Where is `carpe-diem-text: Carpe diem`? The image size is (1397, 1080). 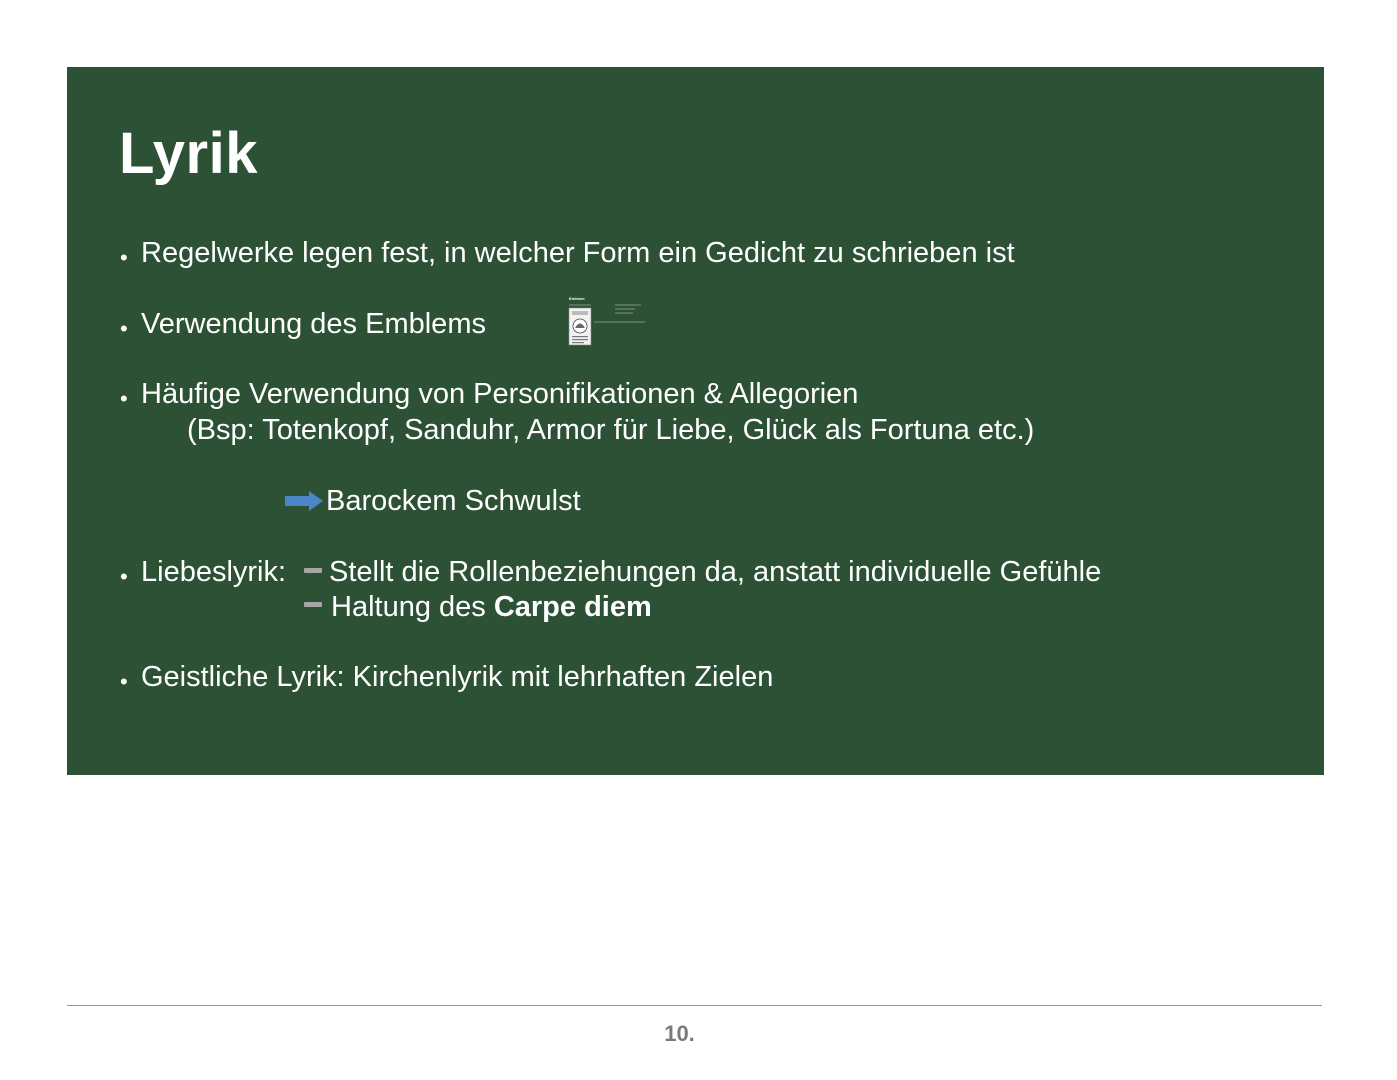
carpe-diem-text: Carpe diem is located at coordinates (572, 607).